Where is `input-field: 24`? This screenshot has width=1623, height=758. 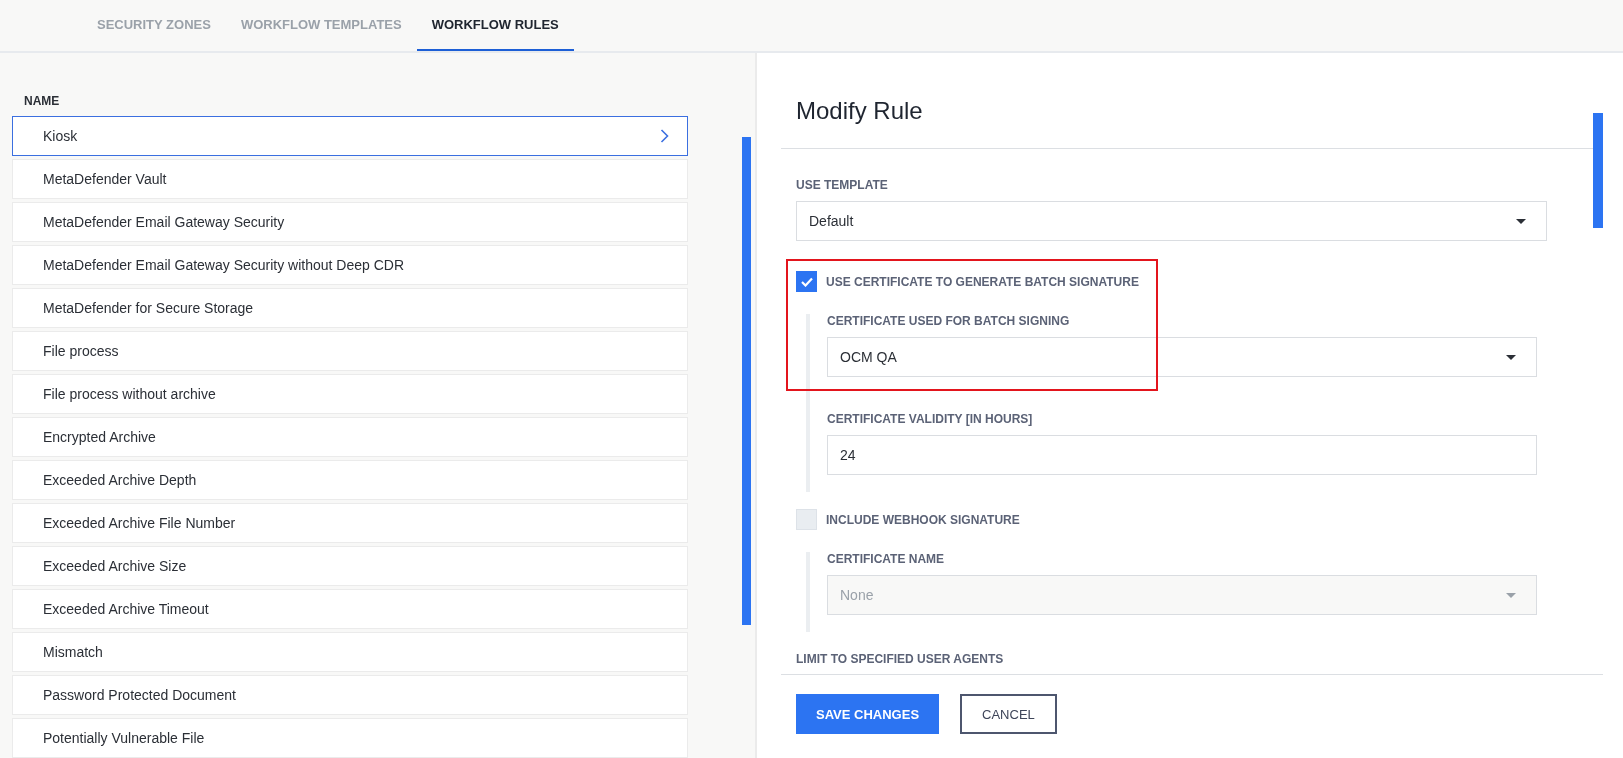 input-field: 24 is located at coordinates (1182, 455).